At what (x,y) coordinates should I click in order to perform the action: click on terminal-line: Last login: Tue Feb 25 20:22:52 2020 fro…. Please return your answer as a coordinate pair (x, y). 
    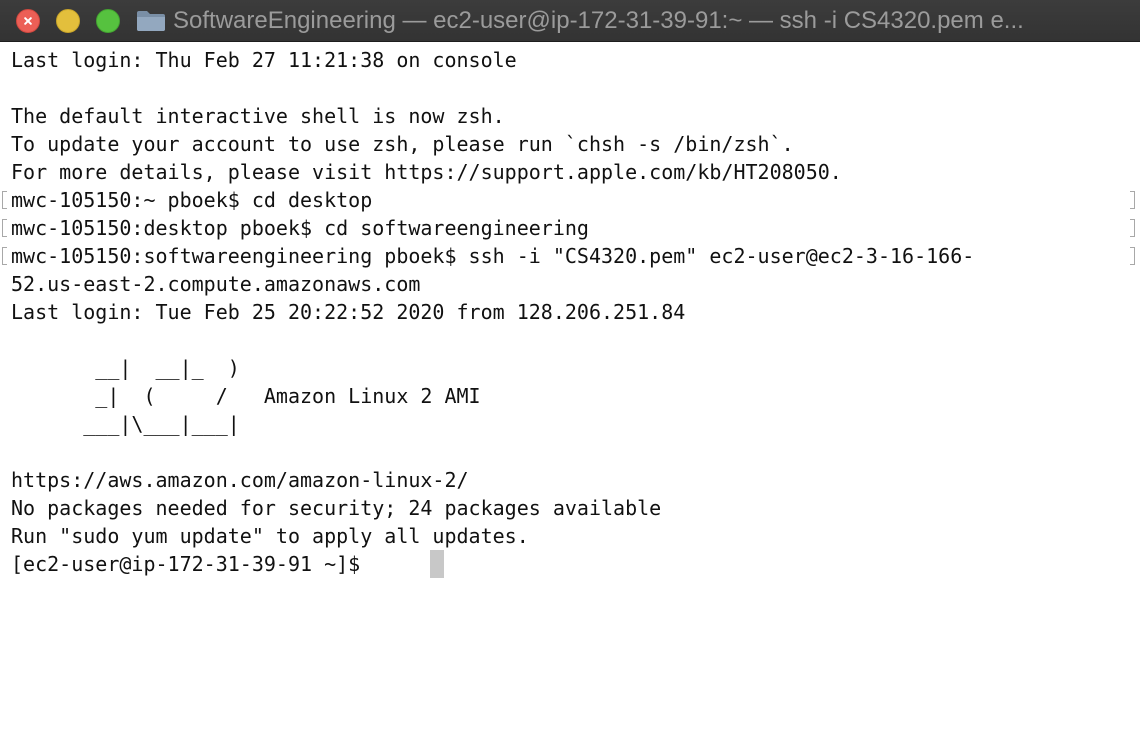
    Looking at the image, I should click on (348, 312).